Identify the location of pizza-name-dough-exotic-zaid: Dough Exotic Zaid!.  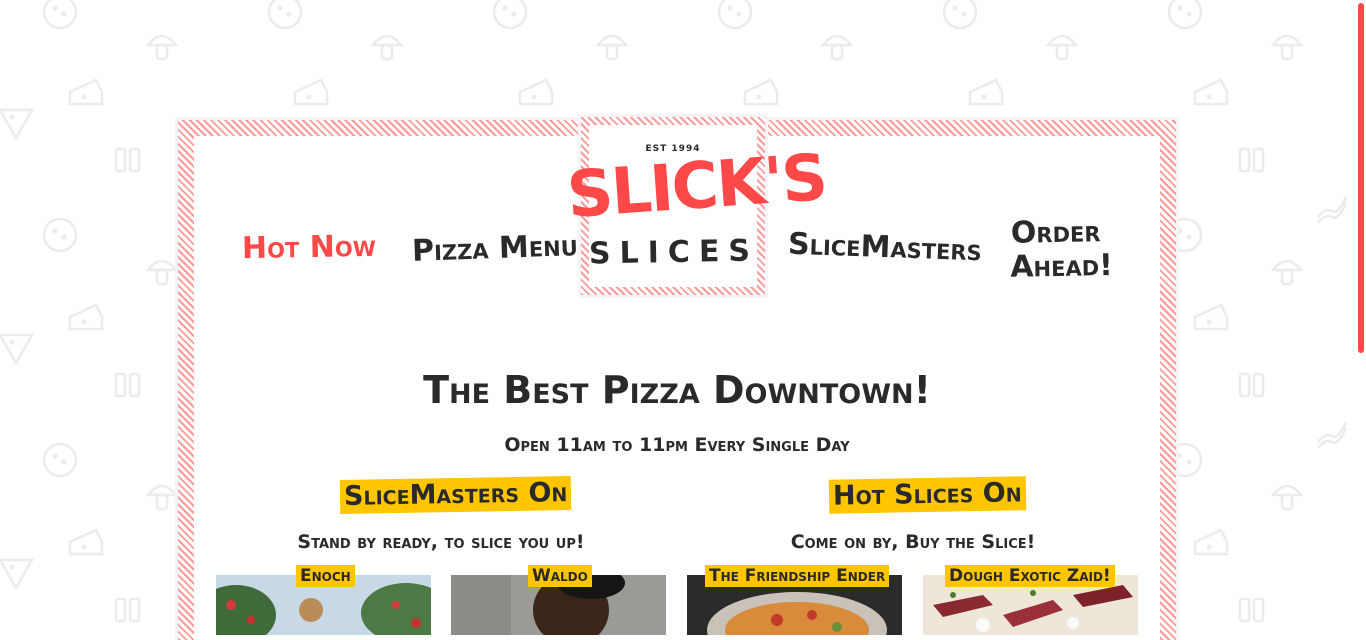
(1030, 576).